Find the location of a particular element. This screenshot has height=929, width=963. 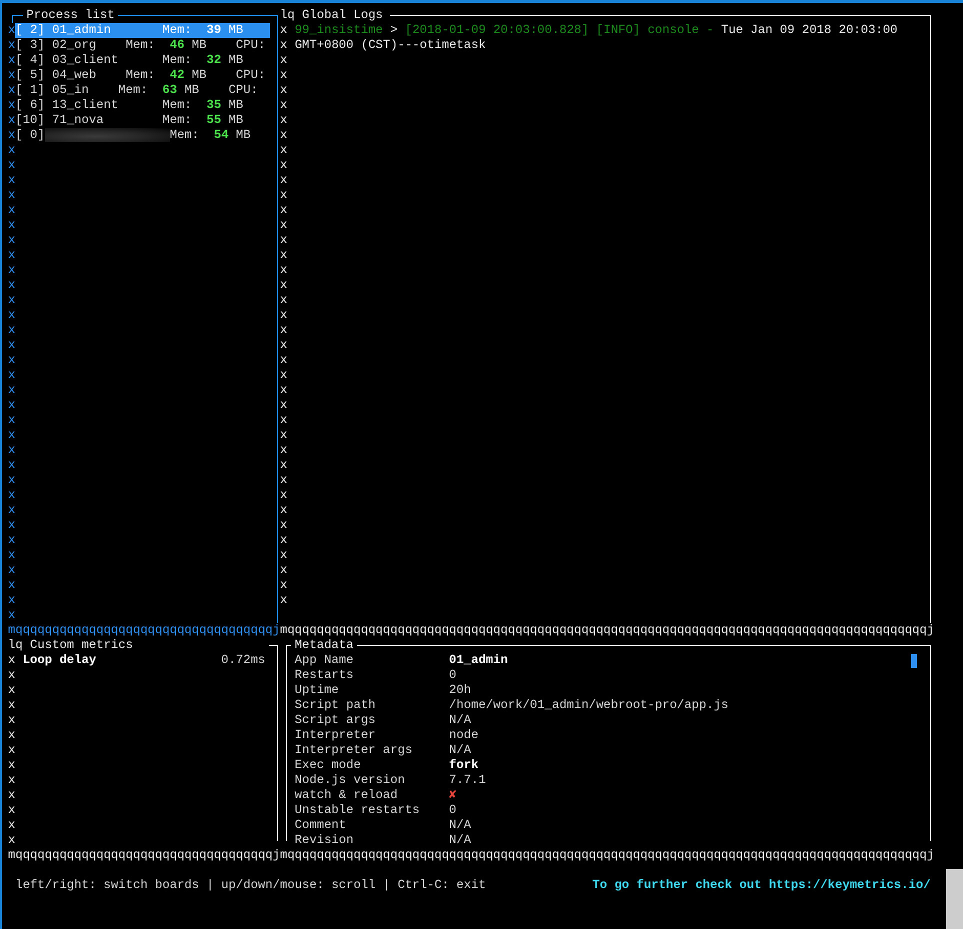

process-row: [ 3] 02_org Mem: 46 MB CPU: is located at coordinates (142, 45).